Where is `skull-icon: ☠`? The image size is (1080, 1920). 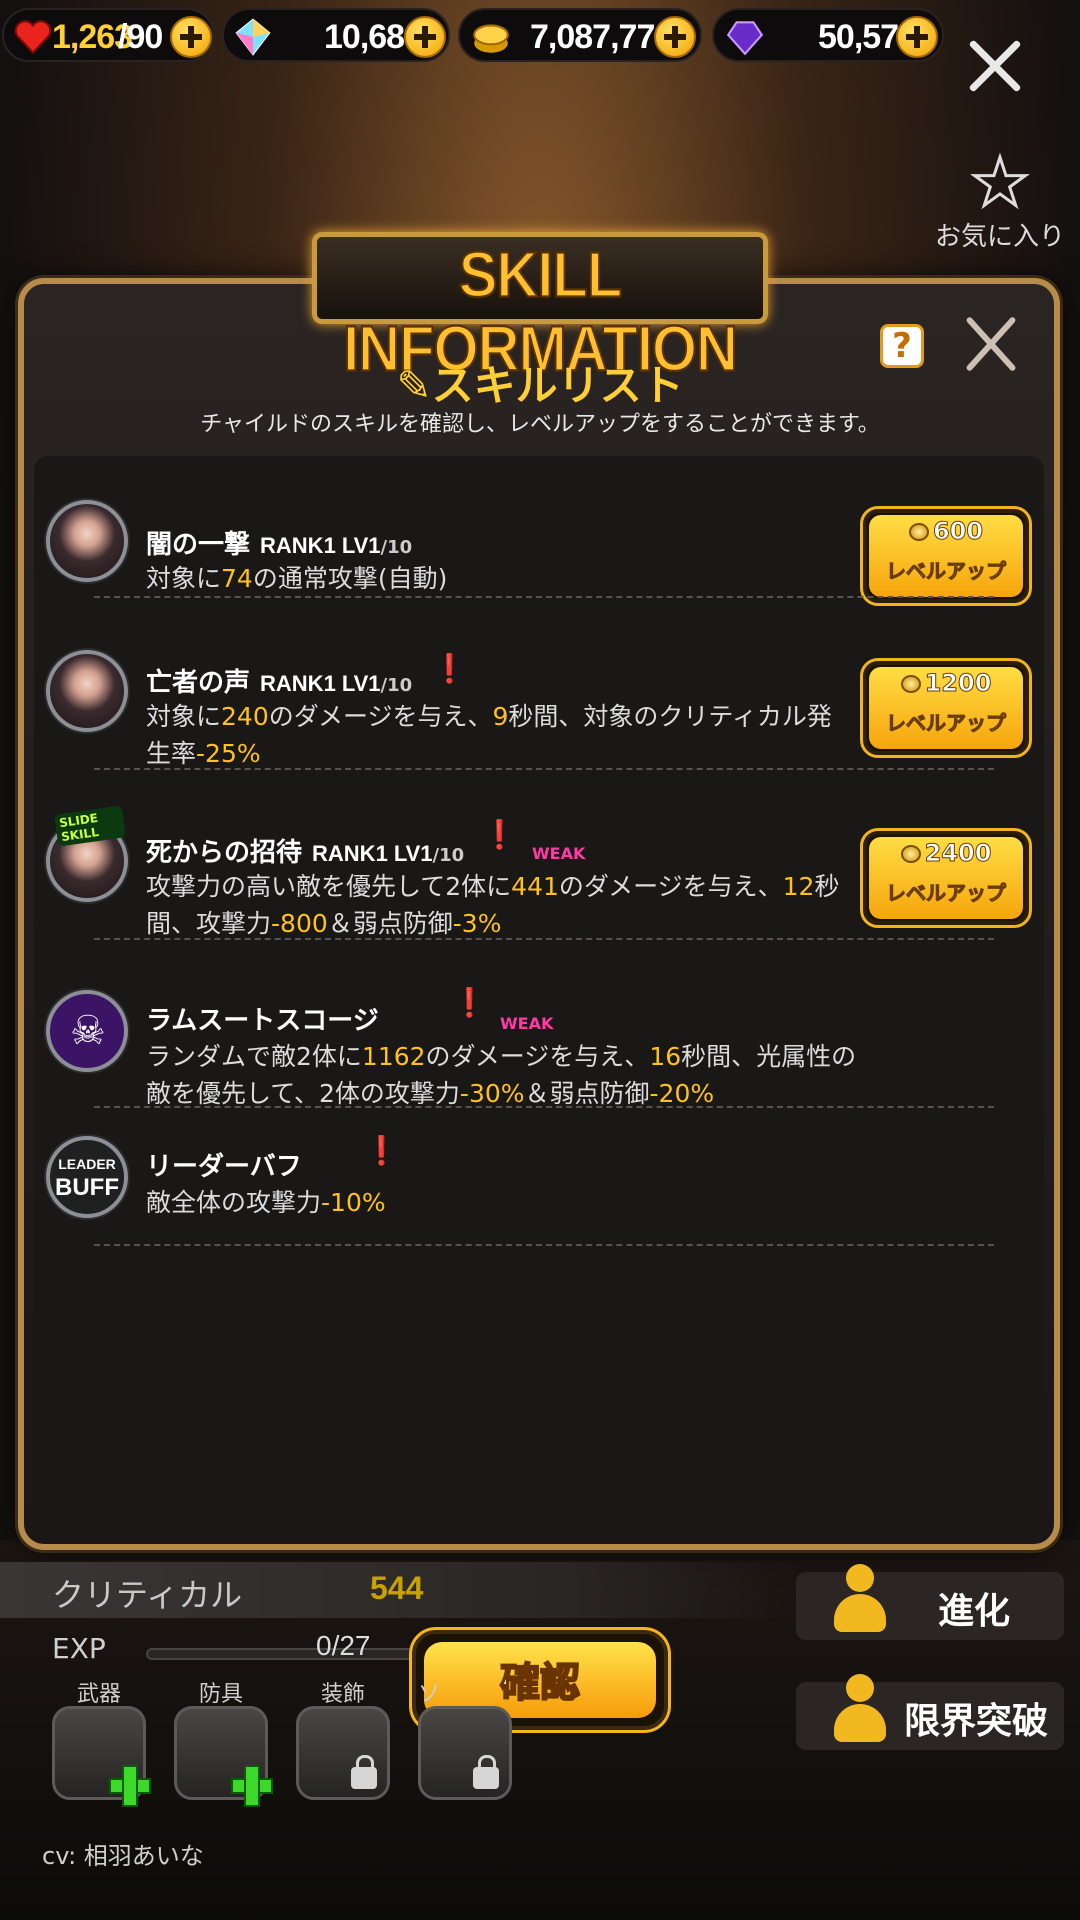
skull-icon: ☠ is located at coordinates (88, 1031).